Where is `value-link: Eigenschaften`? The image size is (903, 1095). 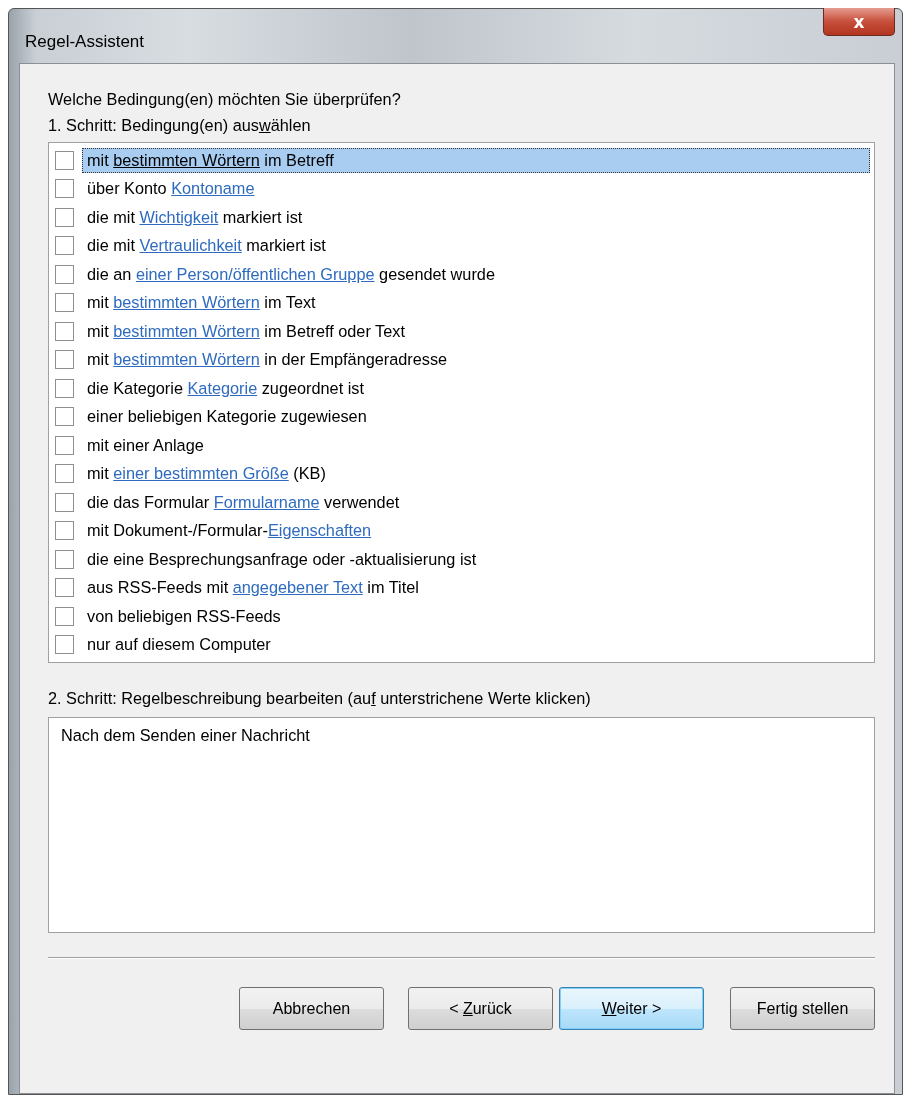 value-link: Eigenschaften is located at coordinates (319, 530).